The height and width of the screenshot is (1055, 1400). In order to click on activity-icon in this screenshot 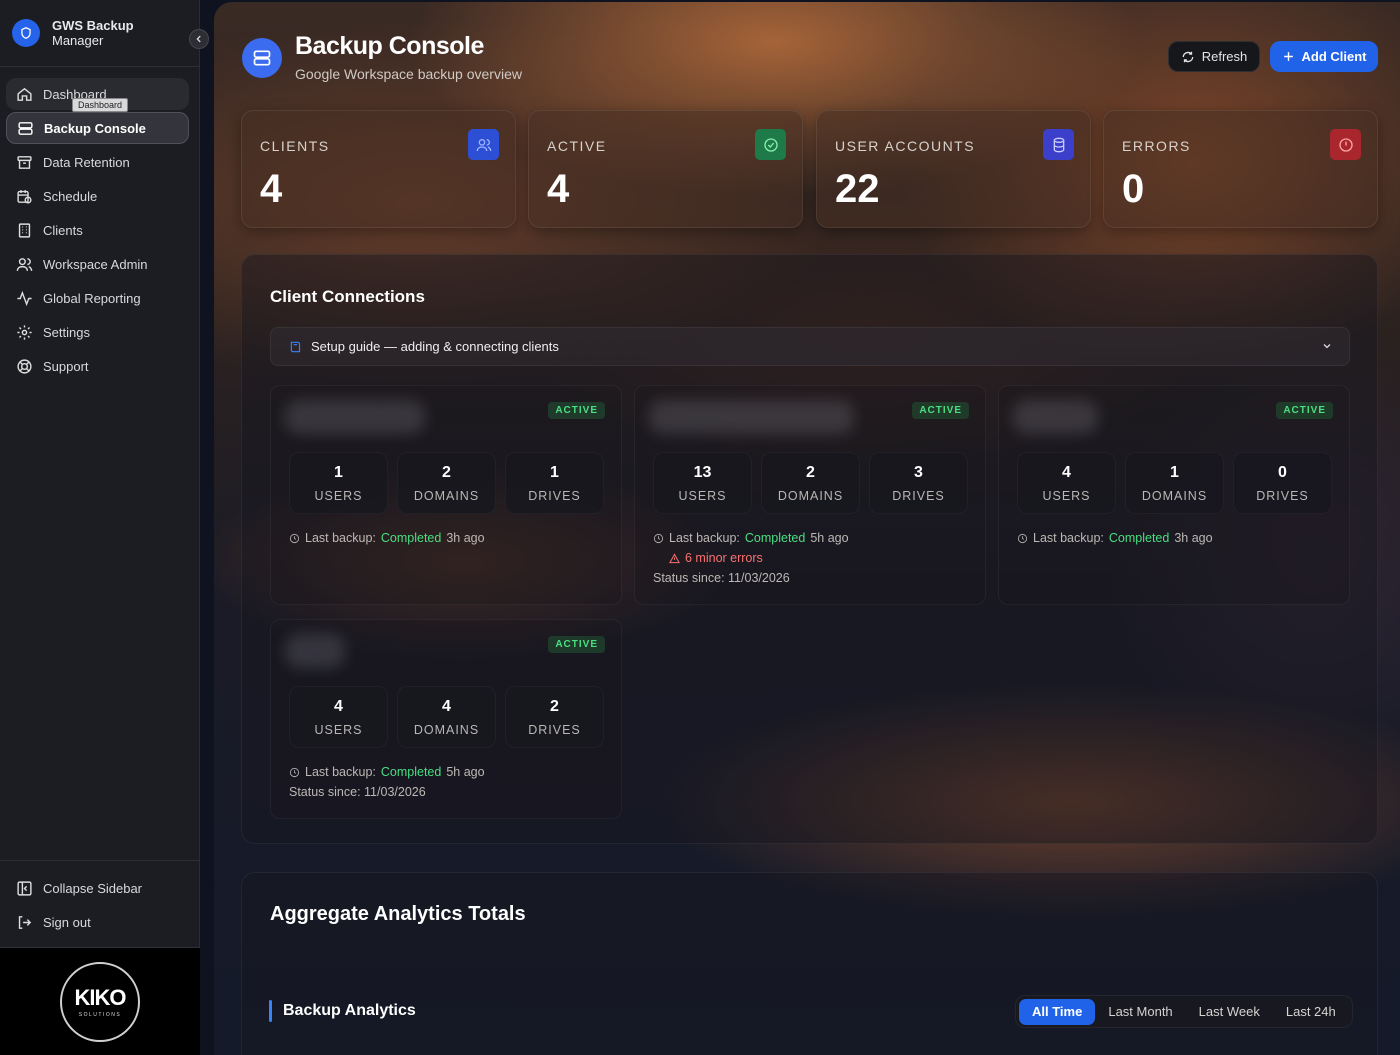, I will do `click(24, 298)`.